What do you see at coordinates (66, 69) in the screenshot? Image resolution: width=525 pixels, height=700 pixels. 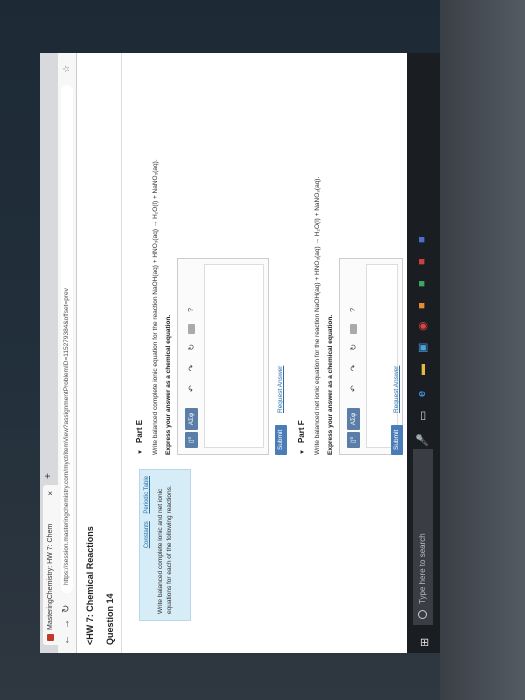 I see `bookmark-star-icon: ☆` at bounding box center [66, 69].